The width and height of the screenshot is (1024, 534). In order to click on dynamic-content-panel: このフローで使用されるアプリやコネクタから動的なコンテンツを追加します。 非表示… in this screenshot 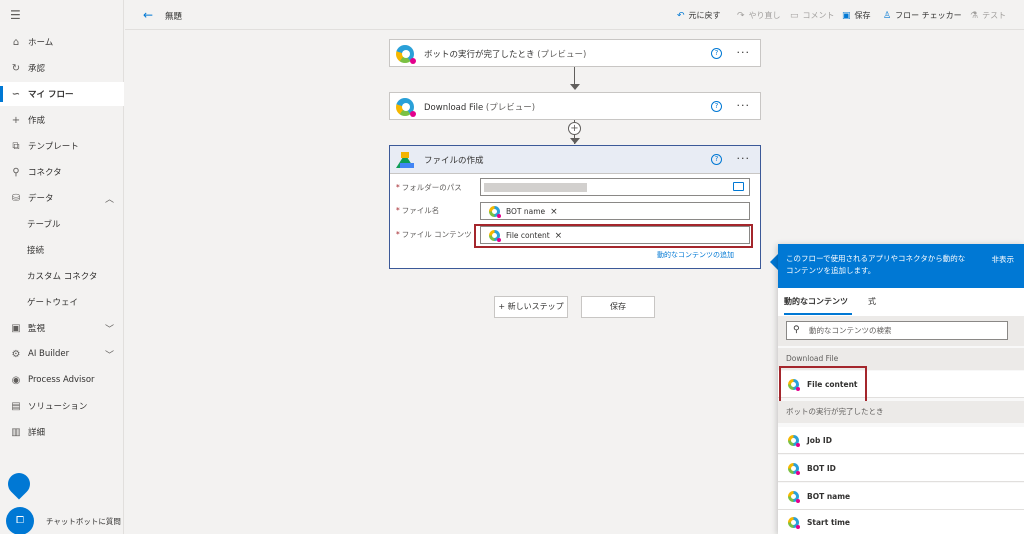, I will do `click(901, 389)`.